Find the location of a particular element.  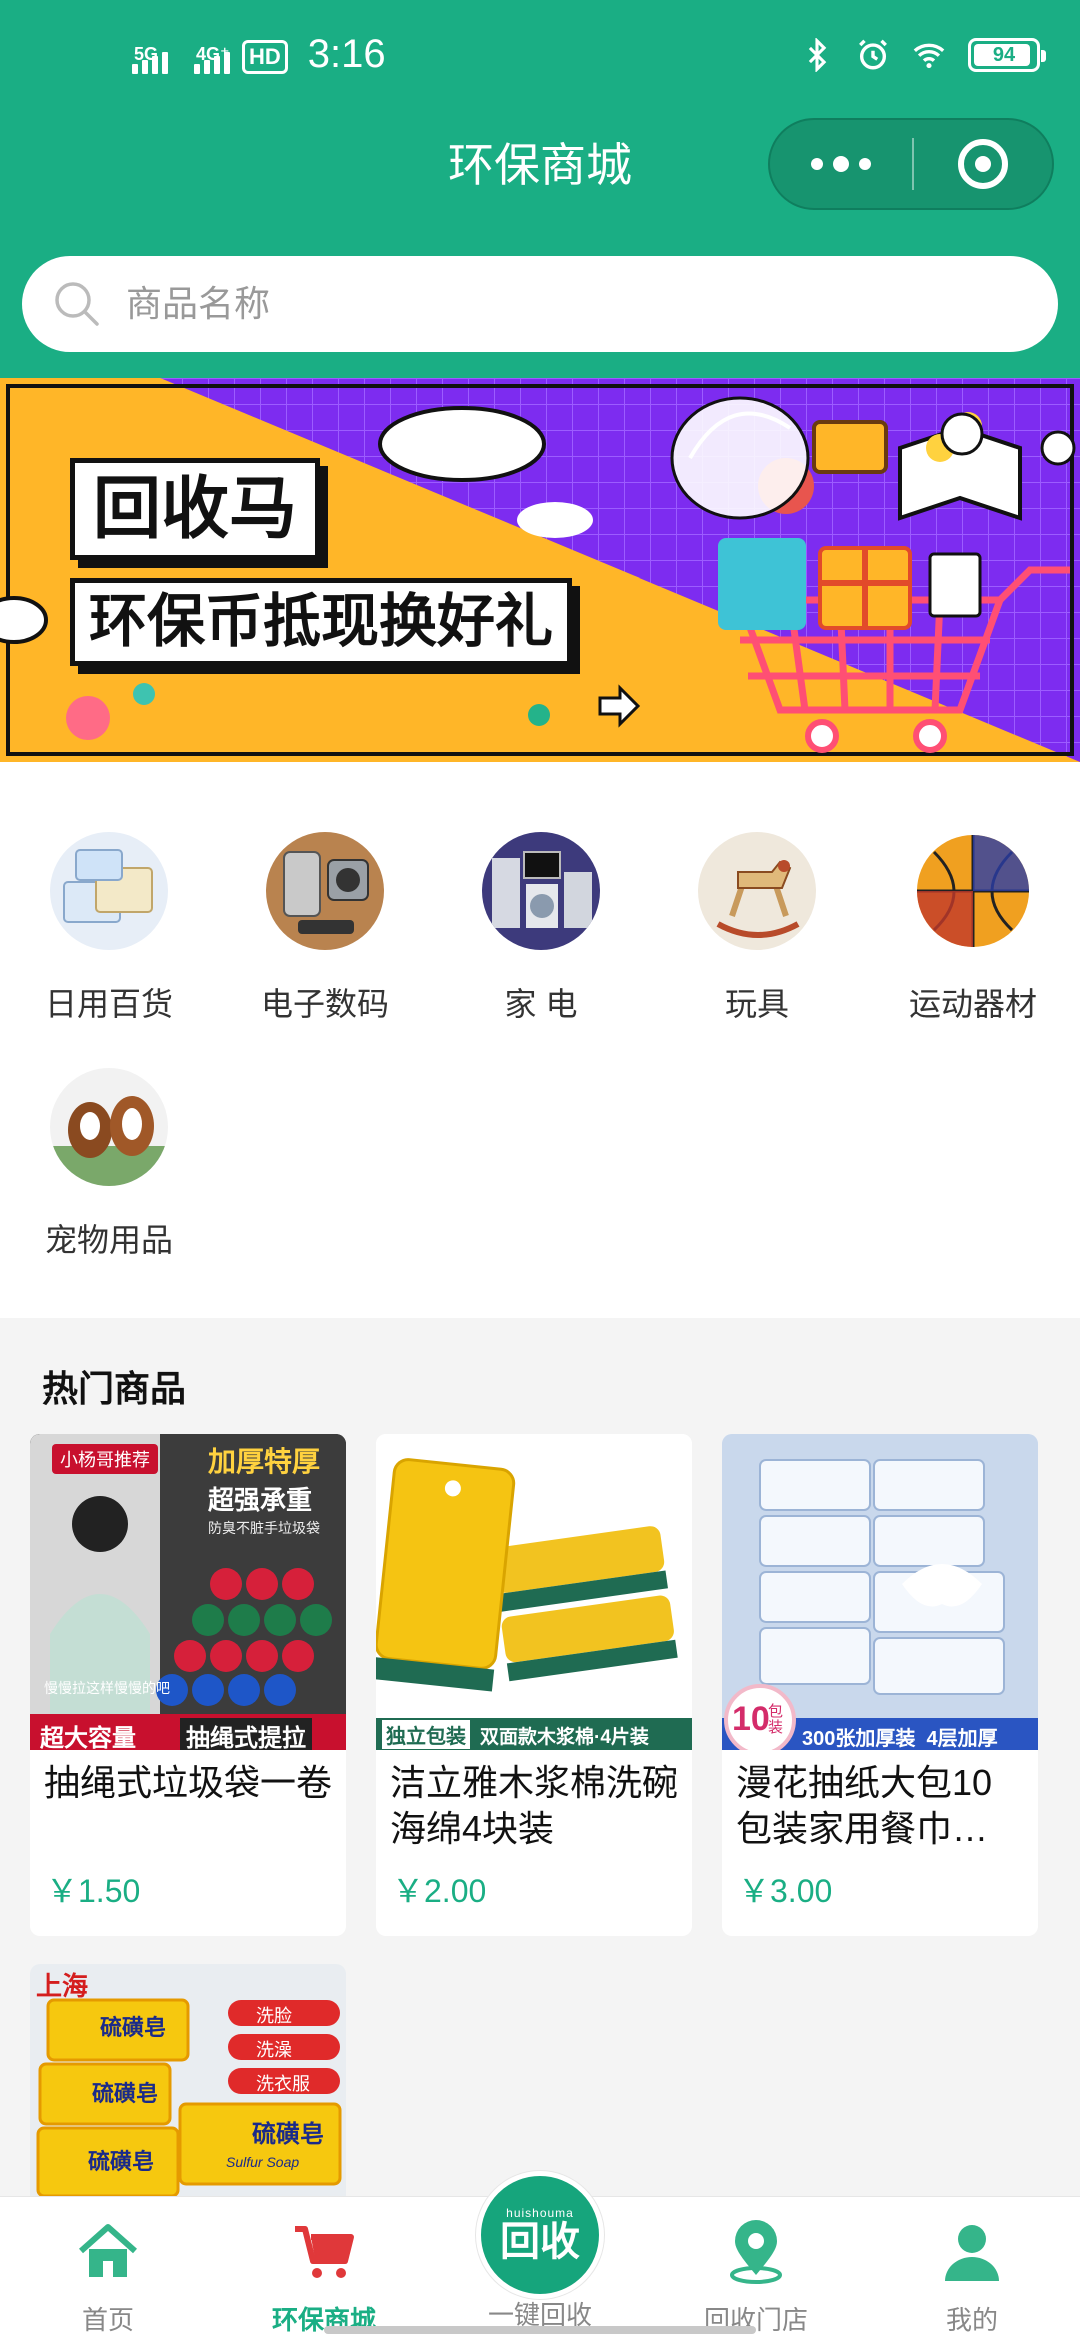

product-price: ￥2.00 is located at coordinates (439, 1891).